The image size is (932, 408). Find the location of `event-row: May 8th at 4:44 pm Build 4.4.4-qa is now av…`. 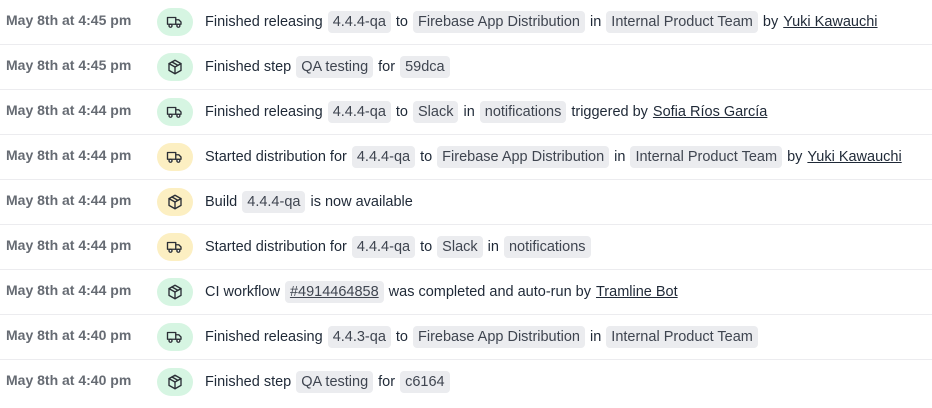

event-row: May 8th at 4:44 pm Build 4.4.4-qa is now av… is located at coordinates (466, 202).